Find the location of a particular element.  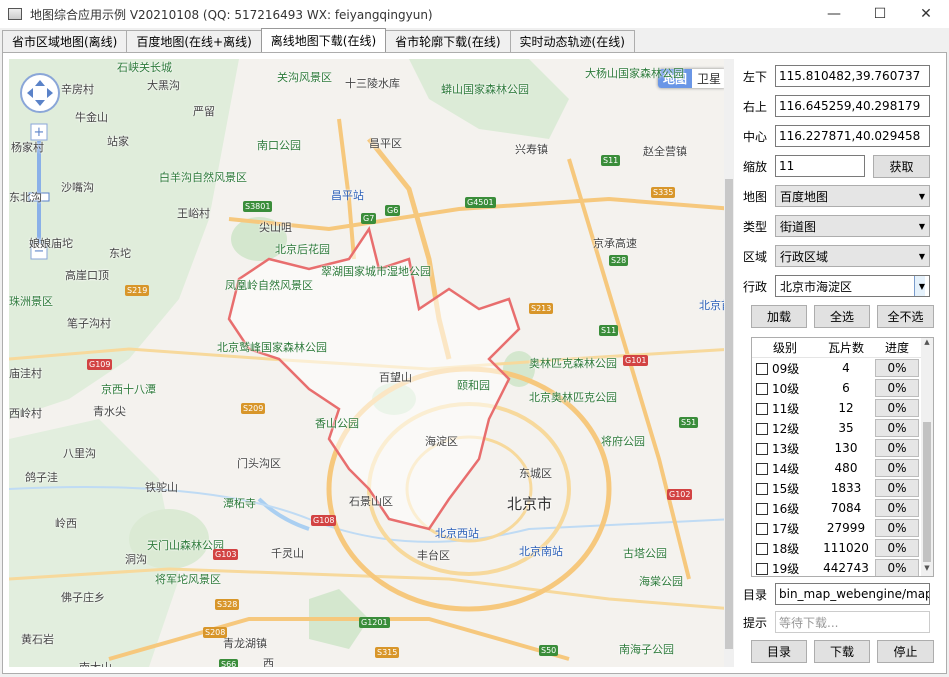

tiles-cell: 1833 is located at coordinates (846, 488).